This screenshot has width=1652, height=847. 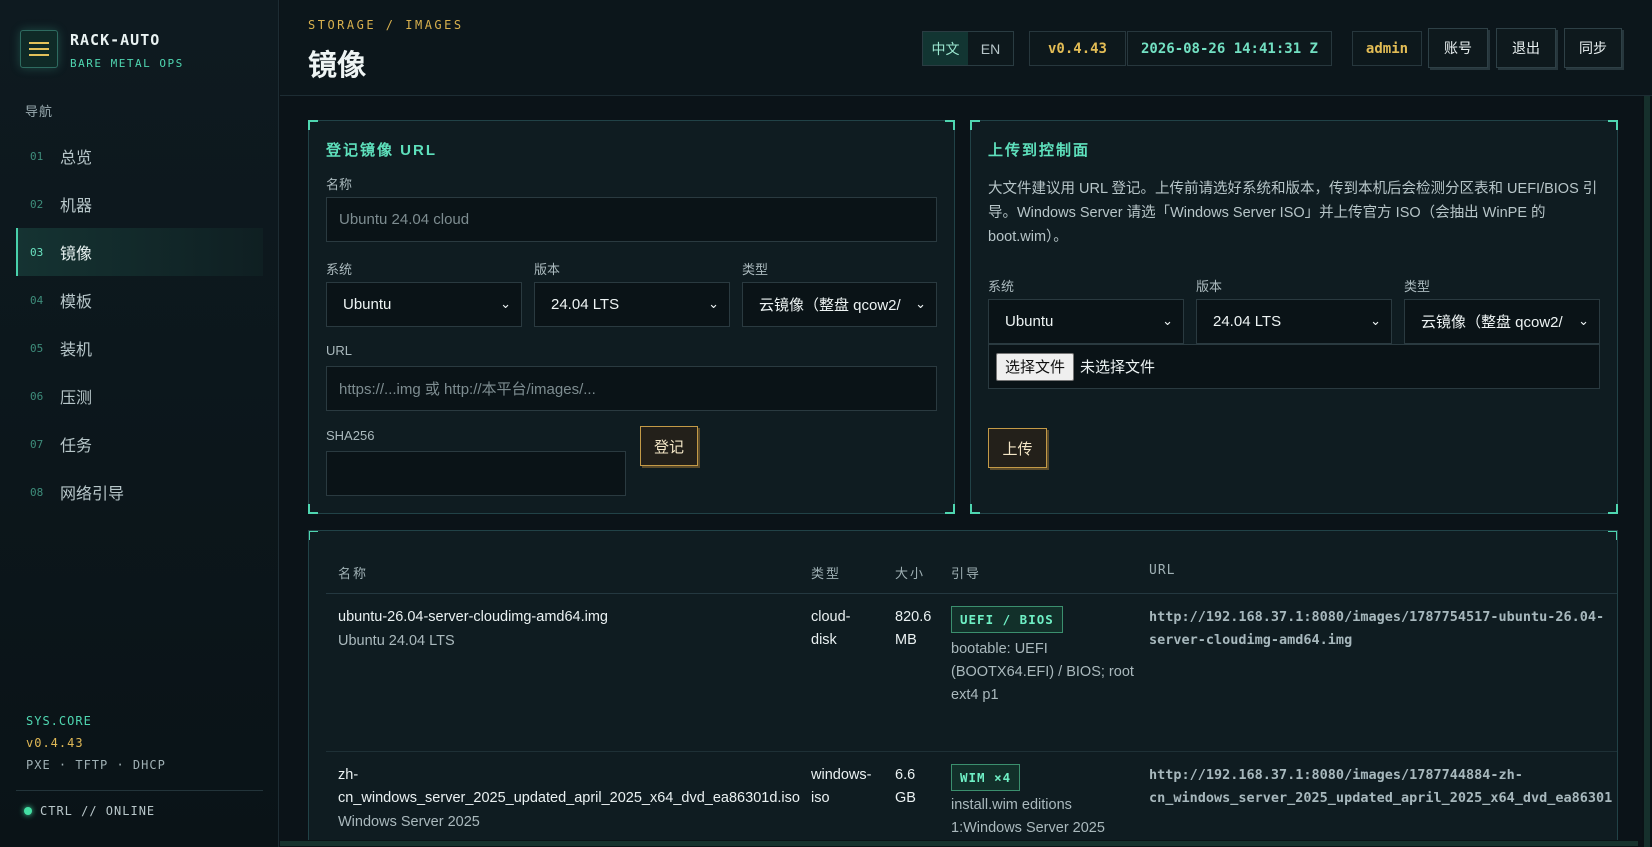 I want to click on status-dot-icon, so click(x=28, y=811).